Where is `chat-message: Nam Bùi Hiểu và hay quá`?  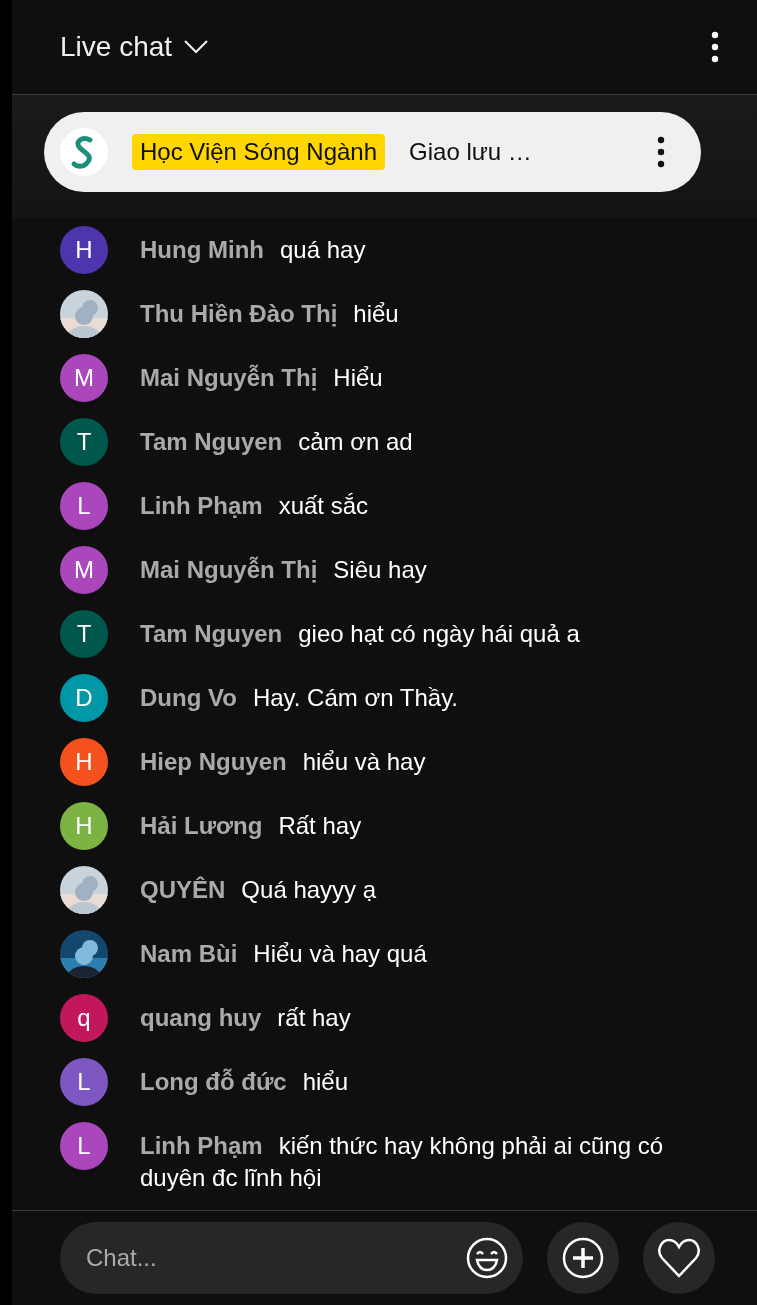 chat-message: Nam Bùi Hiểu và hay quá is located at coordinates (283, 953).